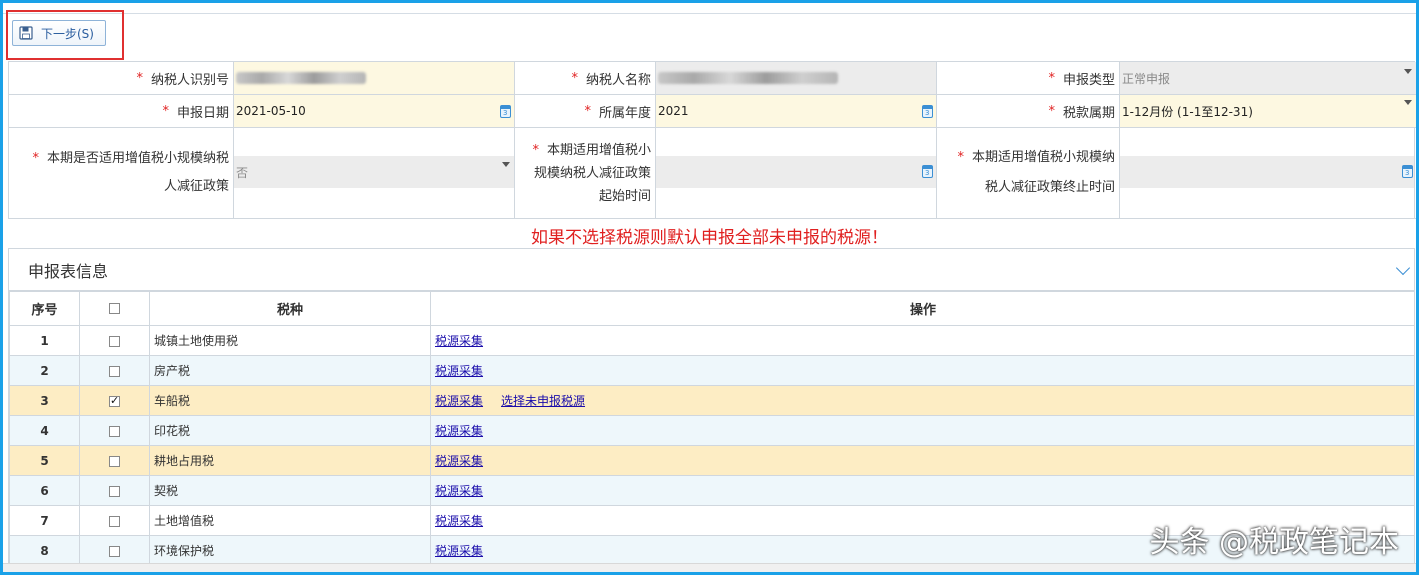 The image size is (1419, 575). I want to click on save-icon, so click(26, 33).